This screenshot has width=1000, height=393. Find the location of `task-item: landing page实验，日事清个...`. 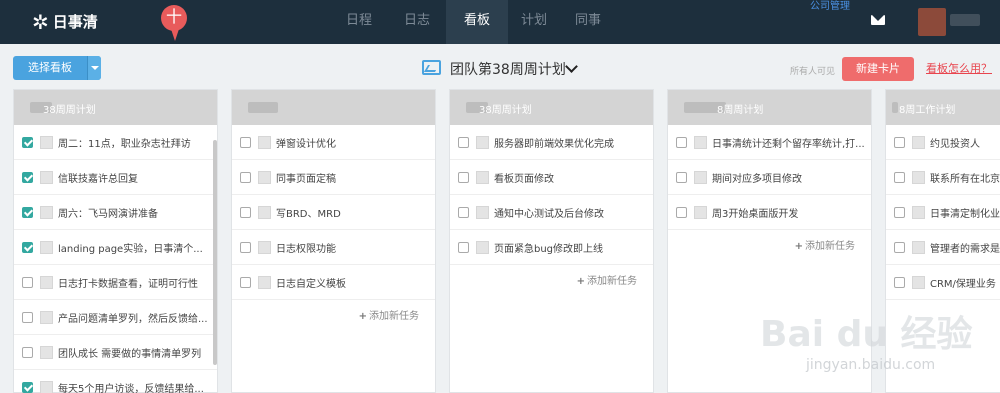

task-item: landing page实验，日事清个... is located at coordinates (115, 247).